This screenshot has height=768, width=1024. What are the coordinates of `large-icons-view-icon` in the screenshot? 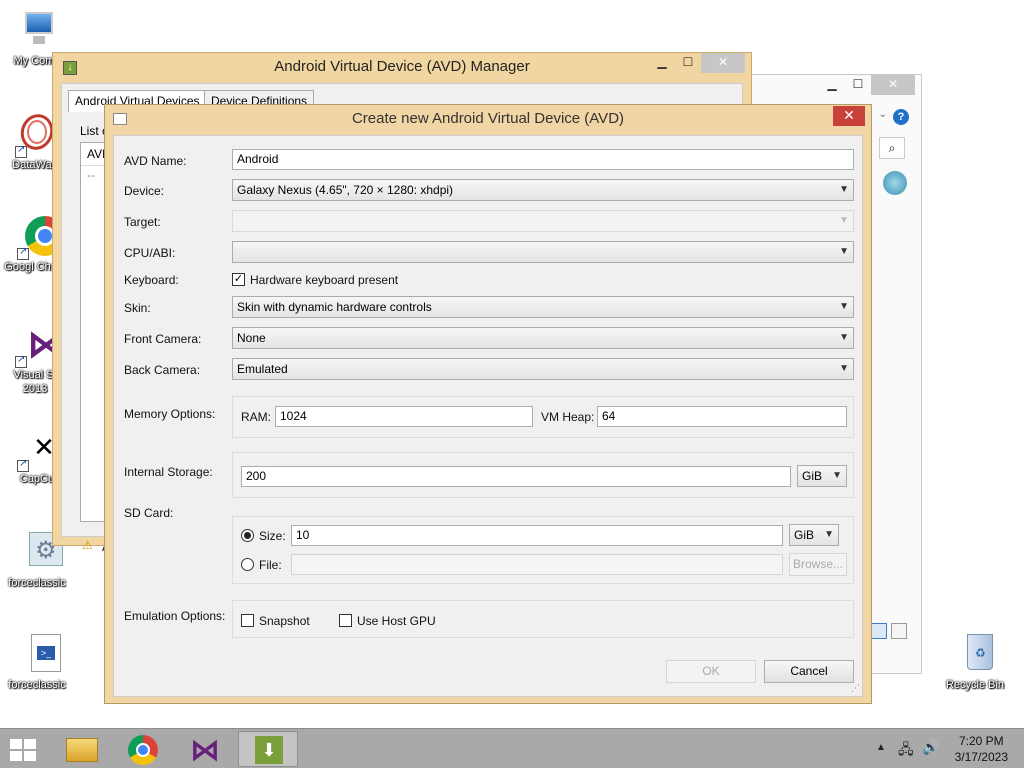 It's located at (899, 631).